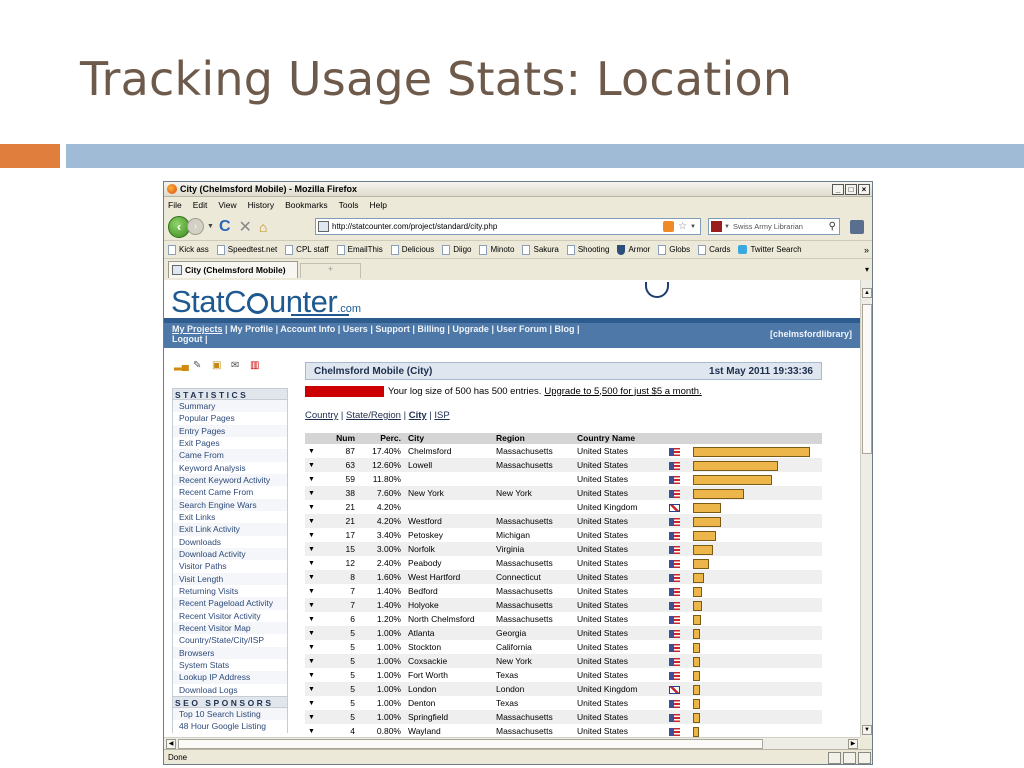  What do you see at coordinates (679, 249) in the screenshot?
I see `bookmark-label: Globs` at bounding box center [679, 249].